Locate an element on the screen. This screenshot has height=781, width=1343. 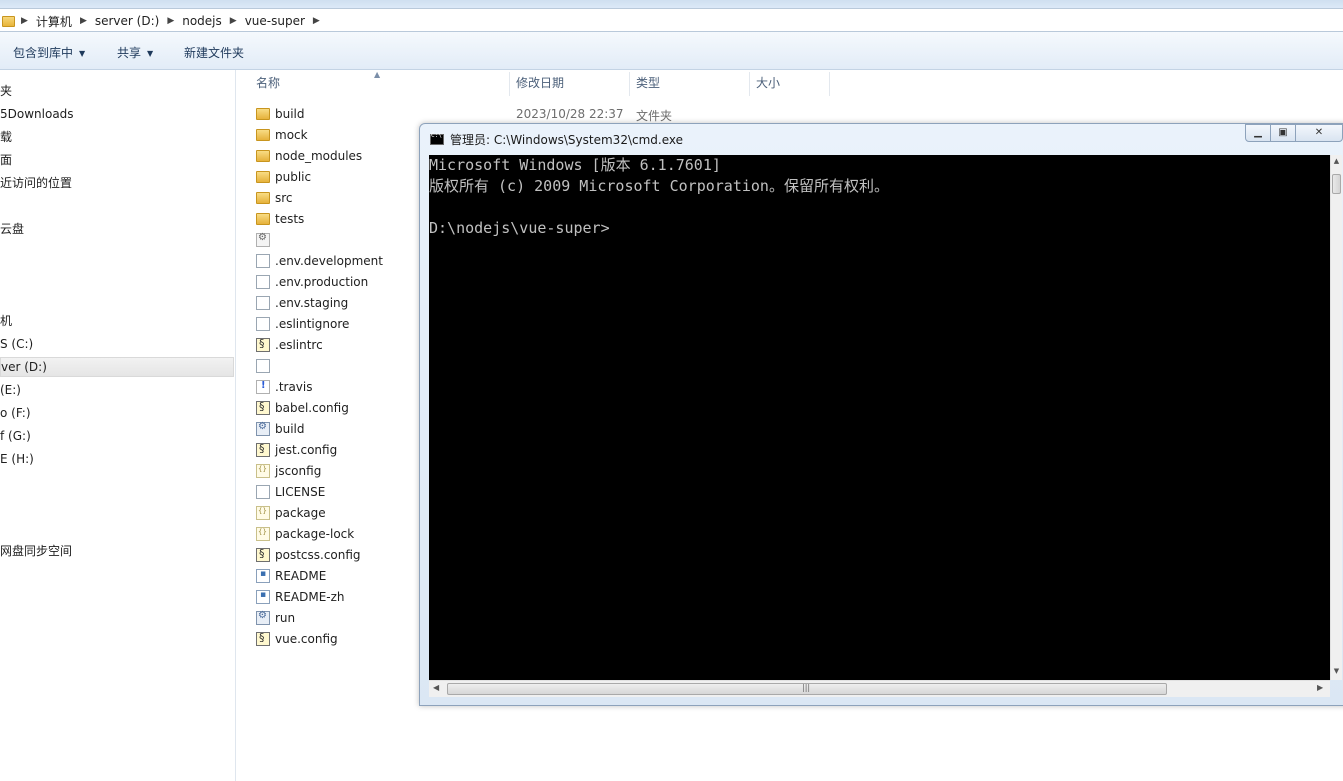
nav-item: 载 is located at coordinates (6, 137).